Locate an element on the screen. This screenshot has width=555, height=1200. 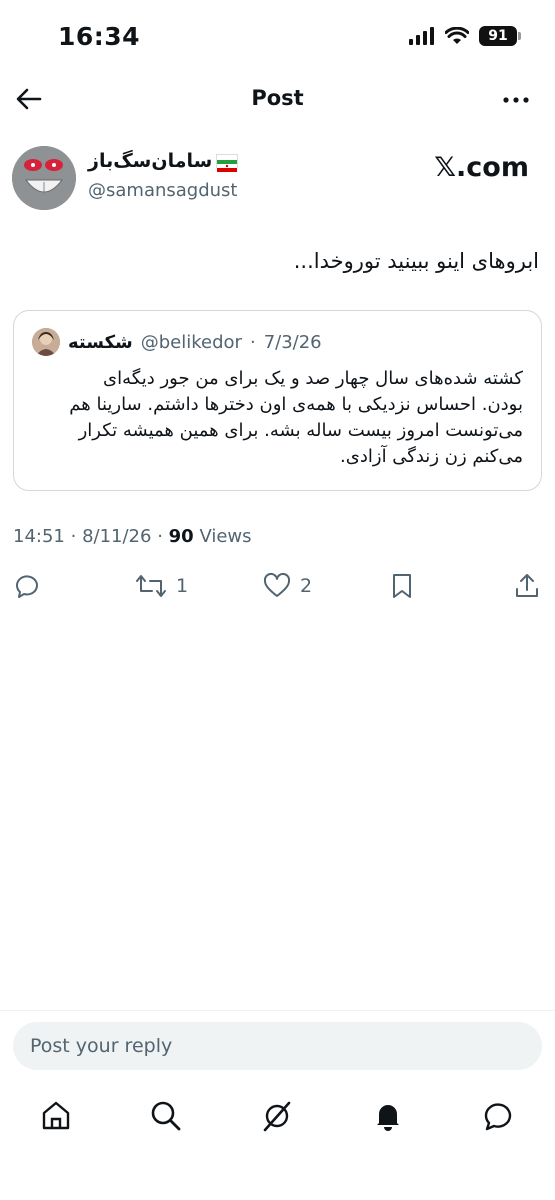
search-icon is located at coordinates (166, 1116).